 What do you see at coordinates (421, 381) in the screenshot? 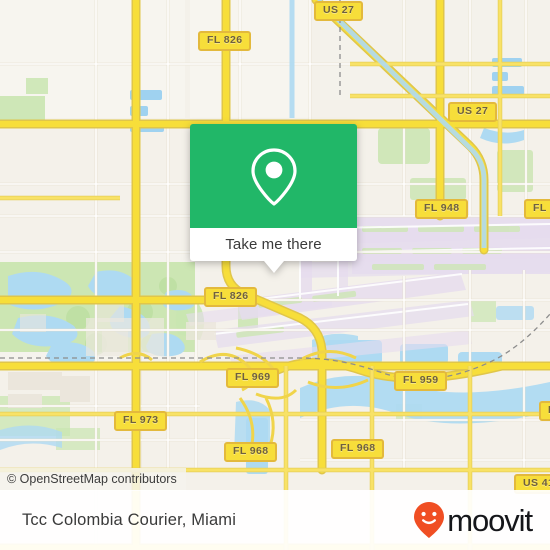
I see `road-shield: FL 959` at bounding box center [421, 381].